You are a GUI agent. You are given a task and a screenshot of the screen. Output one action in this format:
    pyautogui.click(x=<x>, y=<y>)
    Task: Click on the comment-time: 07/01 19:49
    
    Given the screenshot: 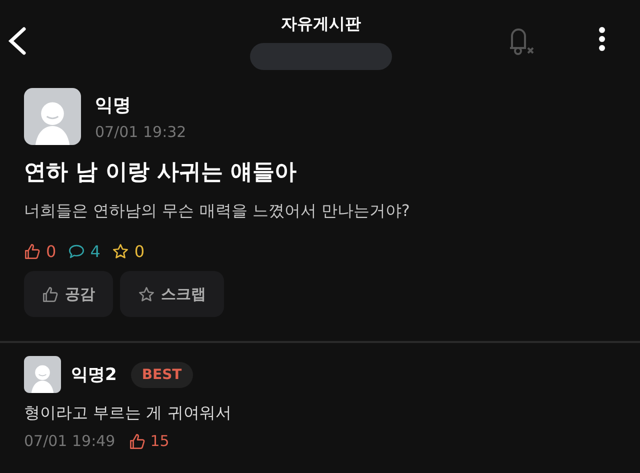 What is the action you would take?
    pyautogui.click(x=70, y=441)
    